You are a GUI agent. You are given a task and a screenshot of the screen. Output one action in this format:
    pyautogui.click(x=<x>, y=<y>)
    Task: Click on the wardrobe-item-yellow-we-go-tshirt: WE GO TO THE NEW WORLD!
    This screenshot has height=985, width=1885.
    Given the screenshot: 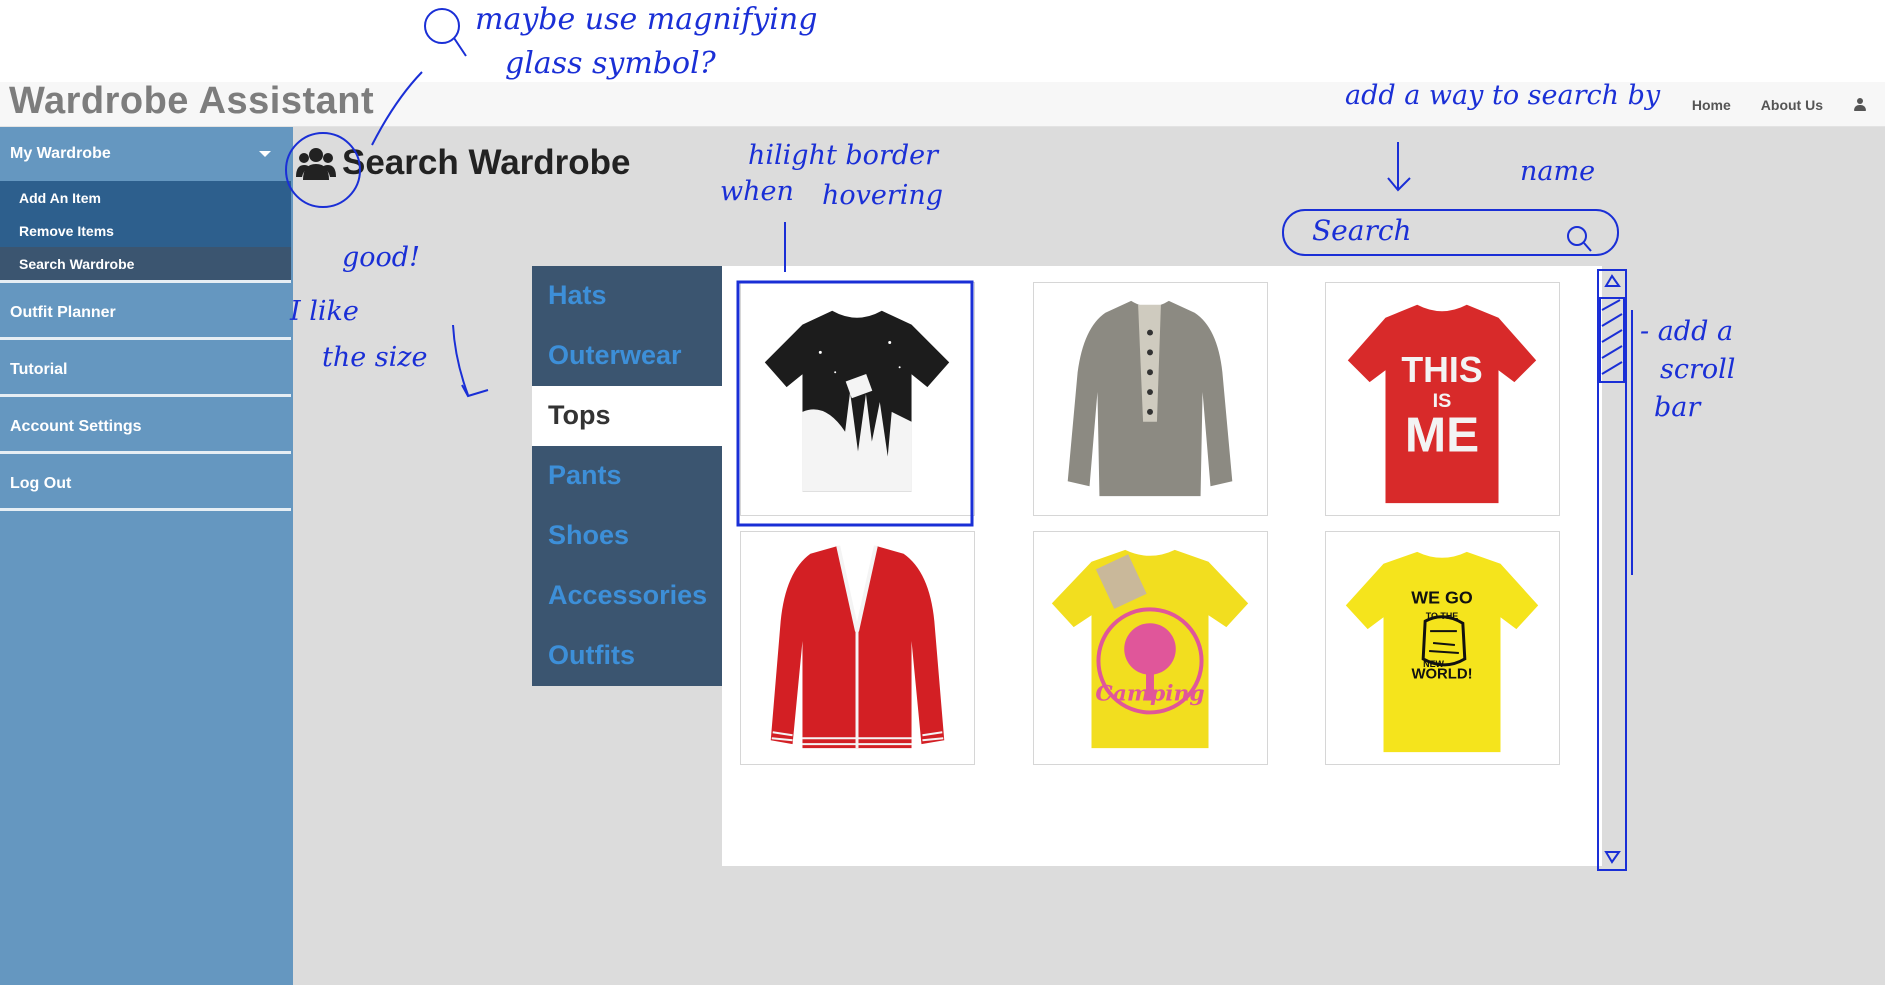 What is the action you would take?
    pyautogui.click(x=1442, y=648)
    